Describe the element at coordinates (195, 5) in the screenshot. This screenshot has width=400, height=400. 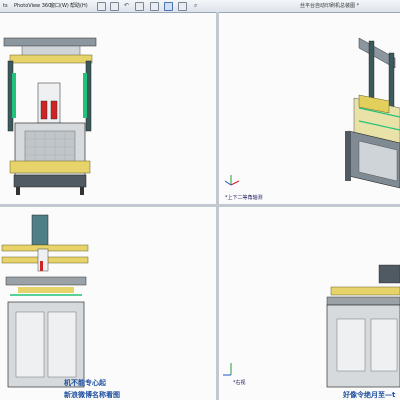
I see `zoom-icon: ⌕` at that location.